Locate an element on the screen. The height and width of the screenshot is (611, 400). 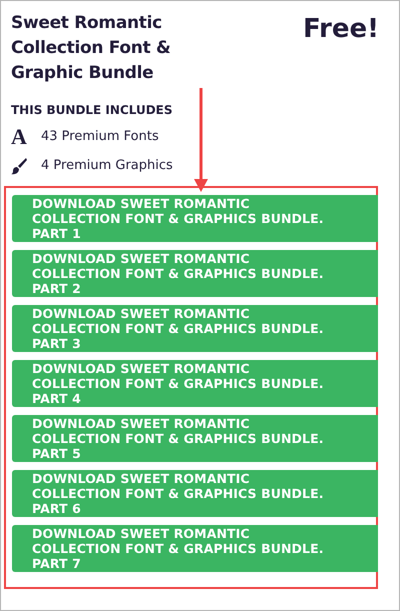
download-button: DOWNLOAD SWEET ROMANTIC COLLECTION FONT & GRAPHICS BUNDLE. PART 3 is located at coordinates (195, 328).